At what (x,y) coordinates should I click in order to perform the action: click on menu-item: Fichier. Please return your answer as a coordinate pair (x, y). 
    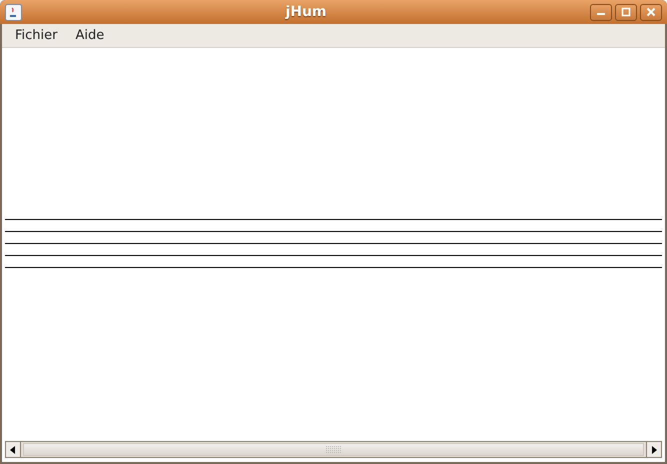
    Looking at the image, I should click on (36, 36).